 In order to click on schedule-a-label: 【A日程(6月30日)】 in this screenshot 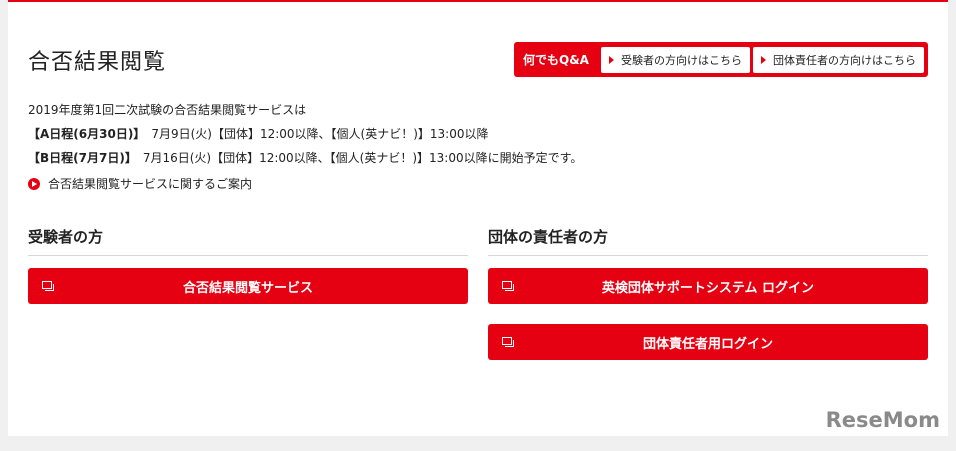, I will do `click(84, 134)`.